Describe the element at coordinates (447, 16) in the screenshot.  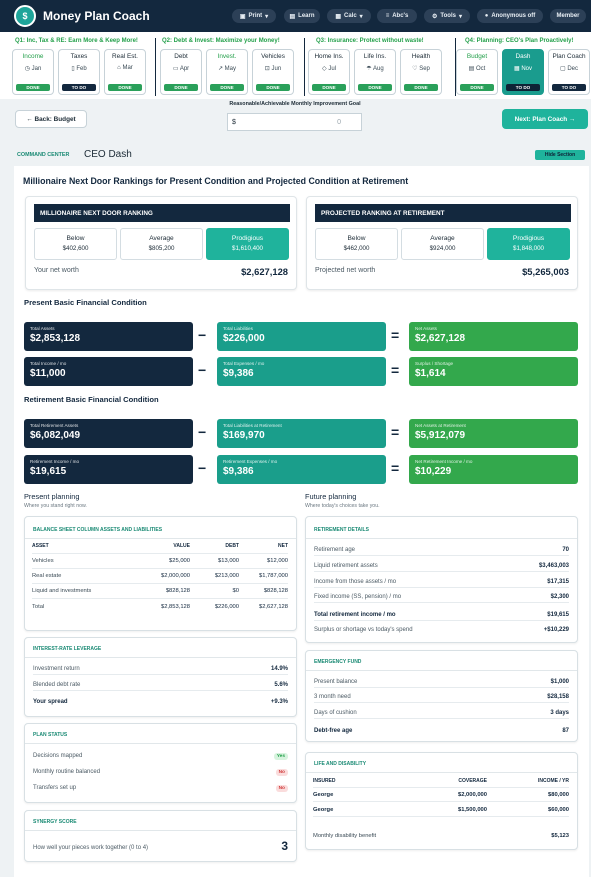
I see `tools-menu-button: ⚙ Tools ▾` at that location.